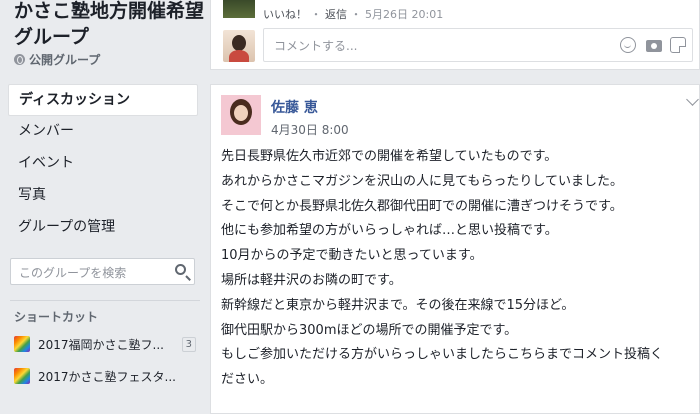  I want to click on sticker-icon, so click(678, 45).